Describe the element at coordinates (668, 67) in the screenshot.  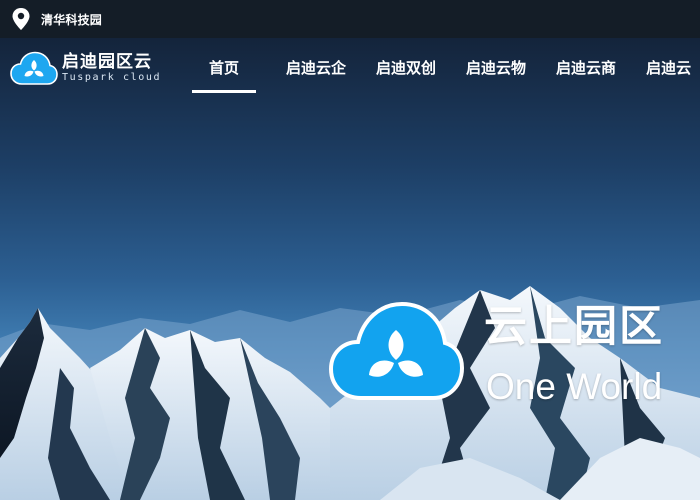
I see `nav-item-cloud-more: 启迪云` at that location.